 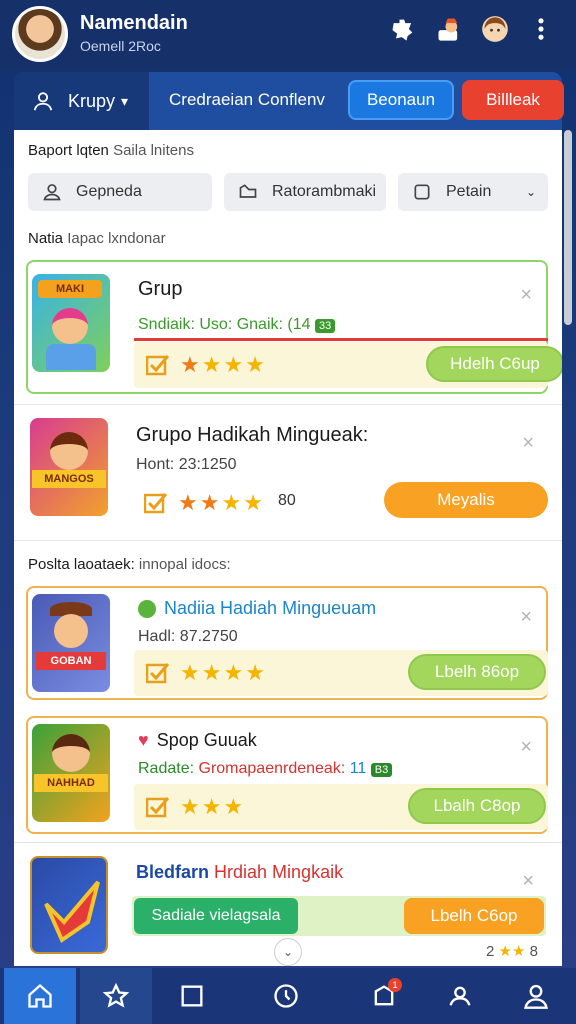 What do you see at coordinates (116, 238) in the screenshot?
I see `section-1-title-muted: Iapac lxndonar` at bounding box center [116, 238].